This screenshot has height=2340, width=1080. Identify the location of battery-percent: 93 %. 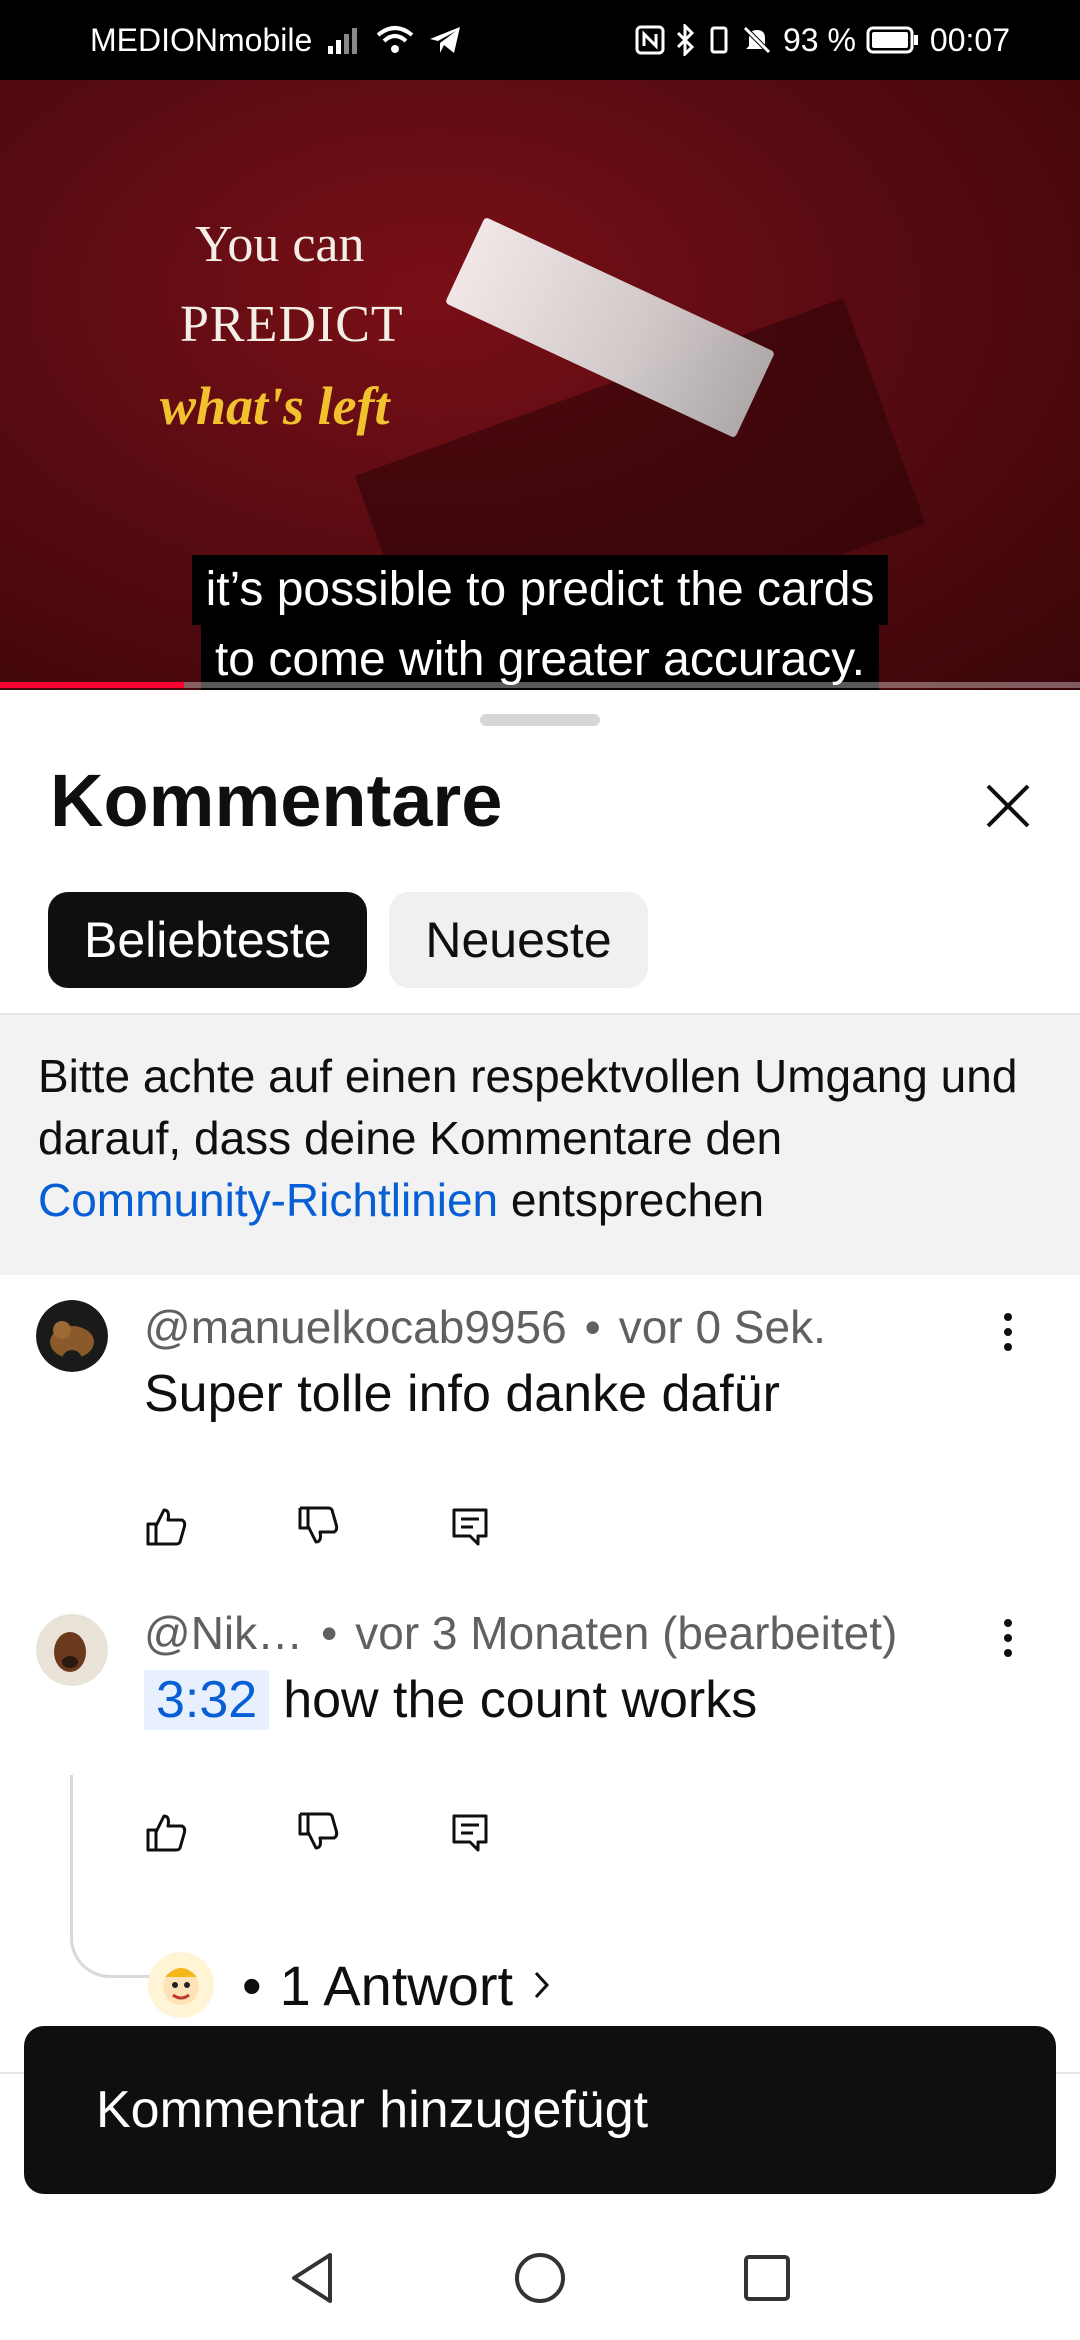
(819, 39).